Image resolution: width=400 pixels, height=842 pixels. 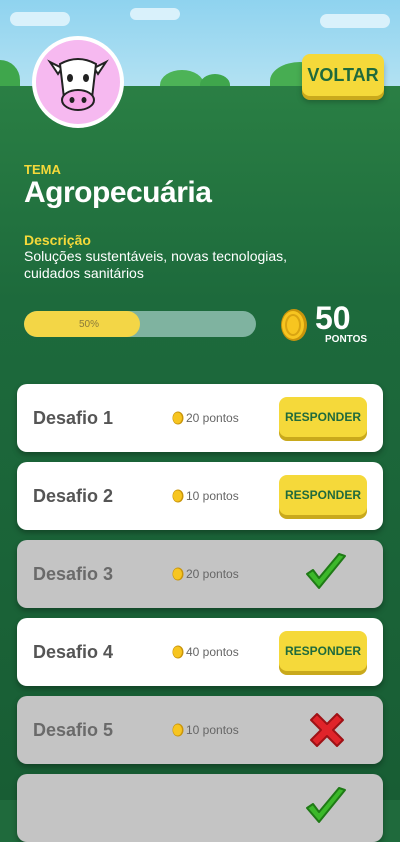 I want to click on cow-icon, so click(x=78, y=84).